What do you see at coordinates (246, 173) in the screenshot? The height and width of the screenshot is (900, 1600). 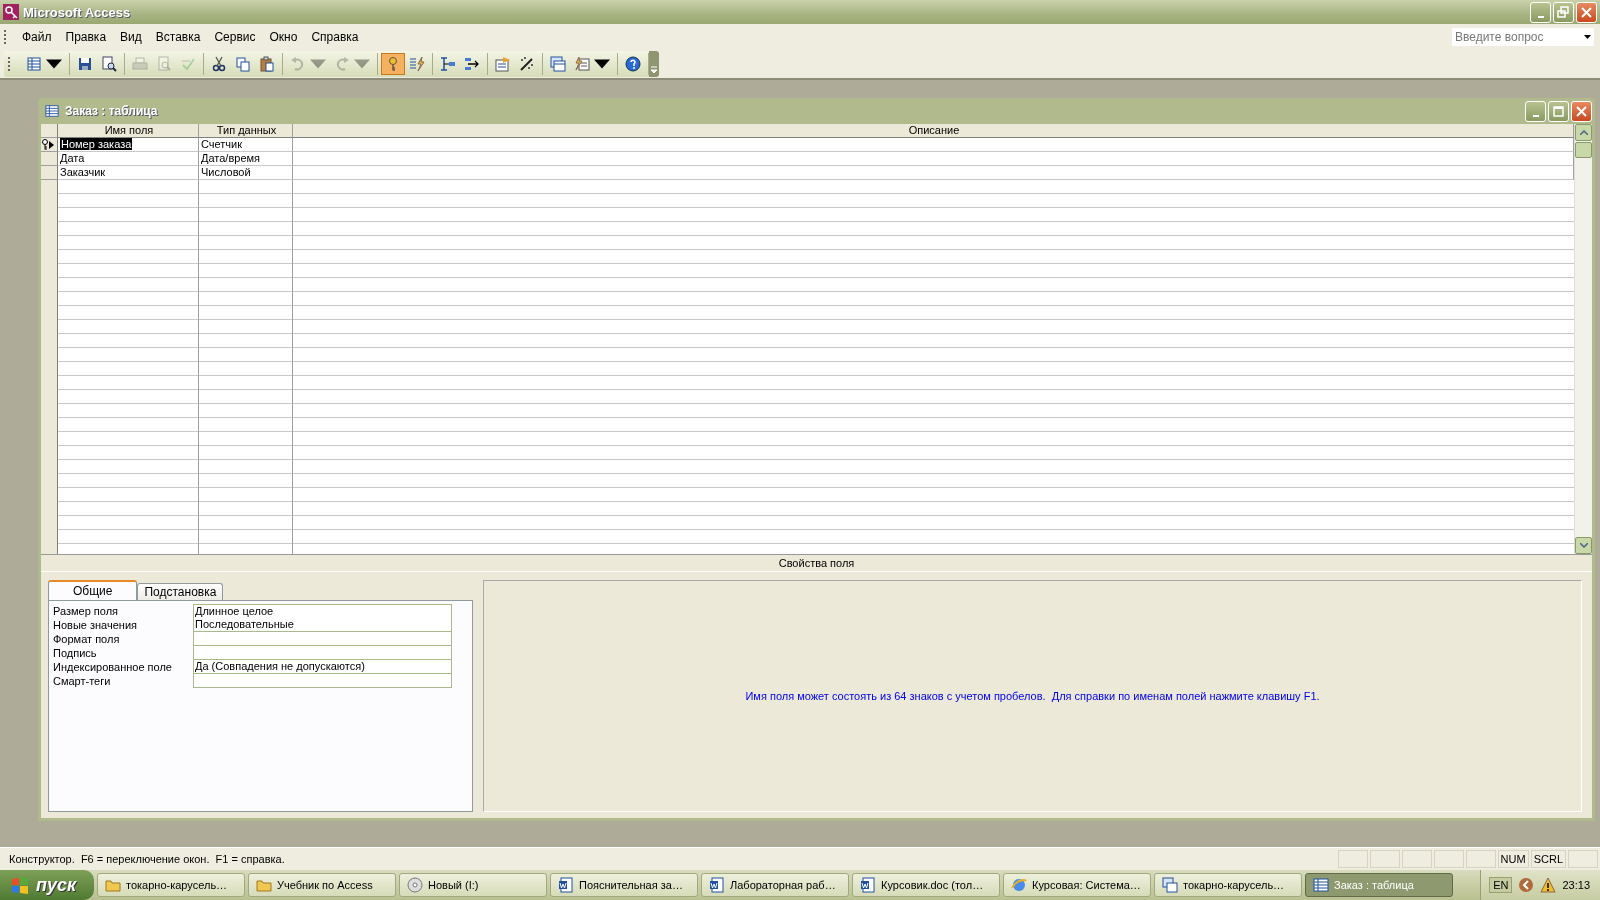 I see `table-cell: Числовой` at bounding box center [246, 173].